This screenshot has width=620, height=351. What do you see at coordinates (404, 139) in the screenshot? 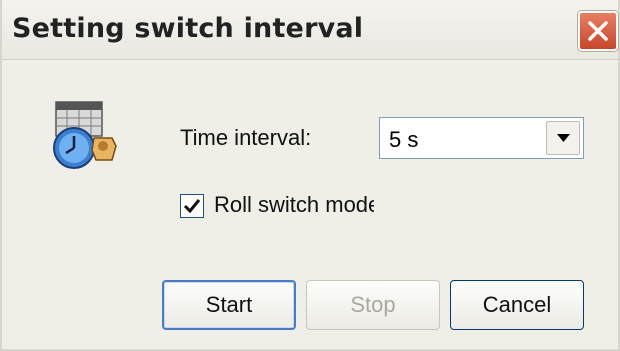
I see `time-interval-value: 5 s` at bounding box center [404, 139].